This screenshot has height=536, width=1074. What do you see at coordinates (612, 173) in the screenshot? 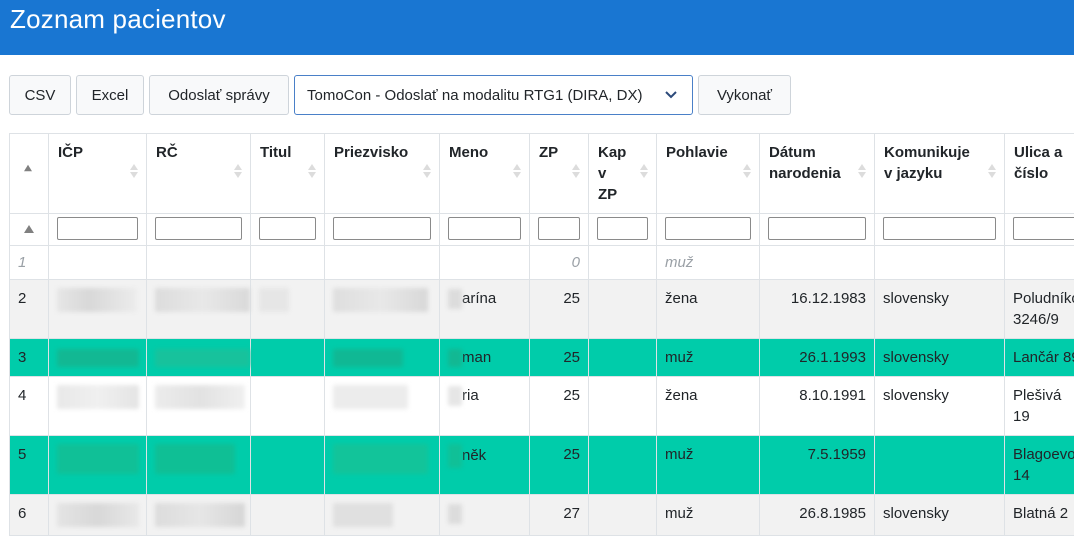
I see `column-label: Kap v ZP` at bounding box center [612, 173].